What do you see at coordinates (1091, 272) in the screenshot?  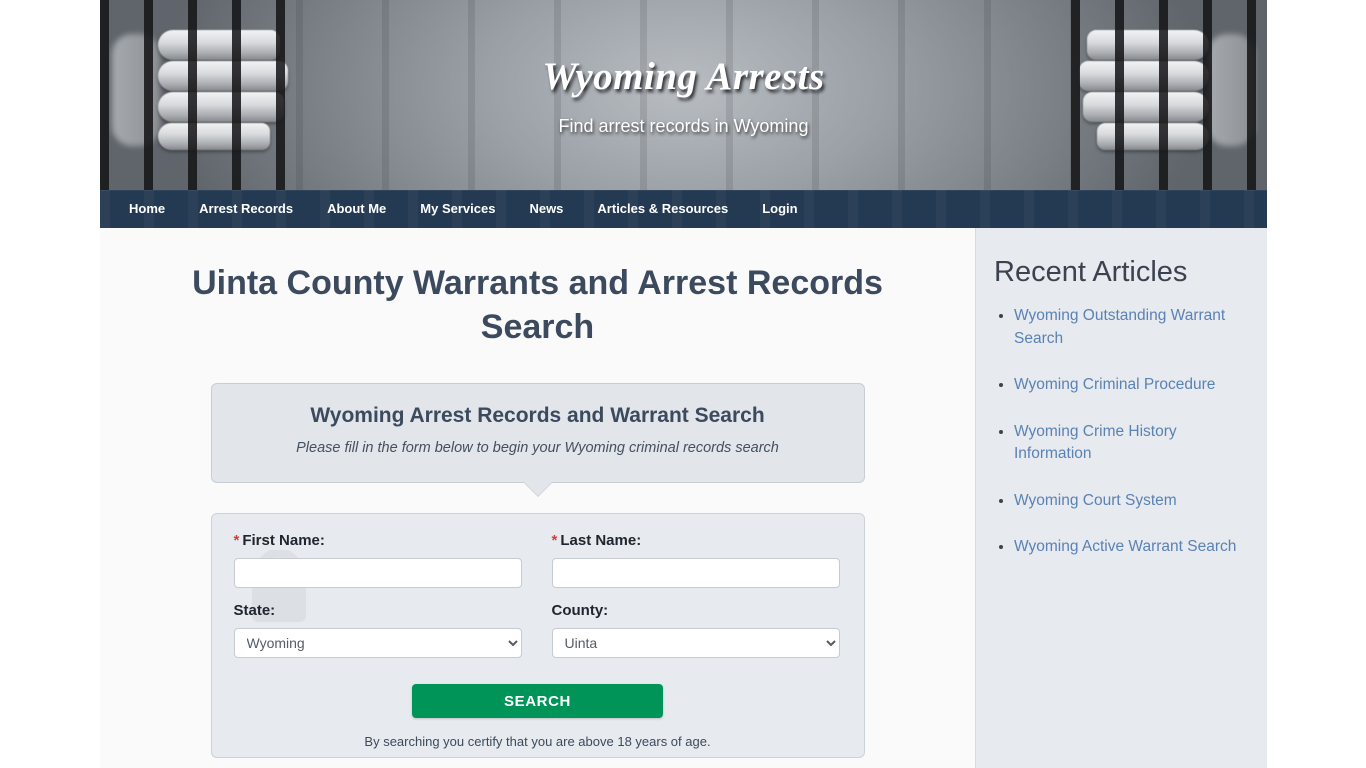 I see `sidebar-title: Recent Articles` at bounding box center [1091, 272].